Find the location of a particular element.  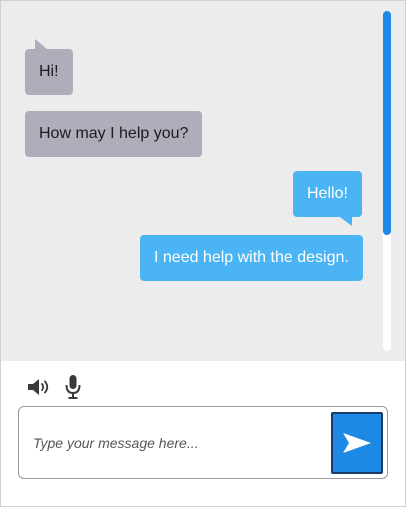

outgoing-message-bubble: Hello! is located at coordinates (327, 198).